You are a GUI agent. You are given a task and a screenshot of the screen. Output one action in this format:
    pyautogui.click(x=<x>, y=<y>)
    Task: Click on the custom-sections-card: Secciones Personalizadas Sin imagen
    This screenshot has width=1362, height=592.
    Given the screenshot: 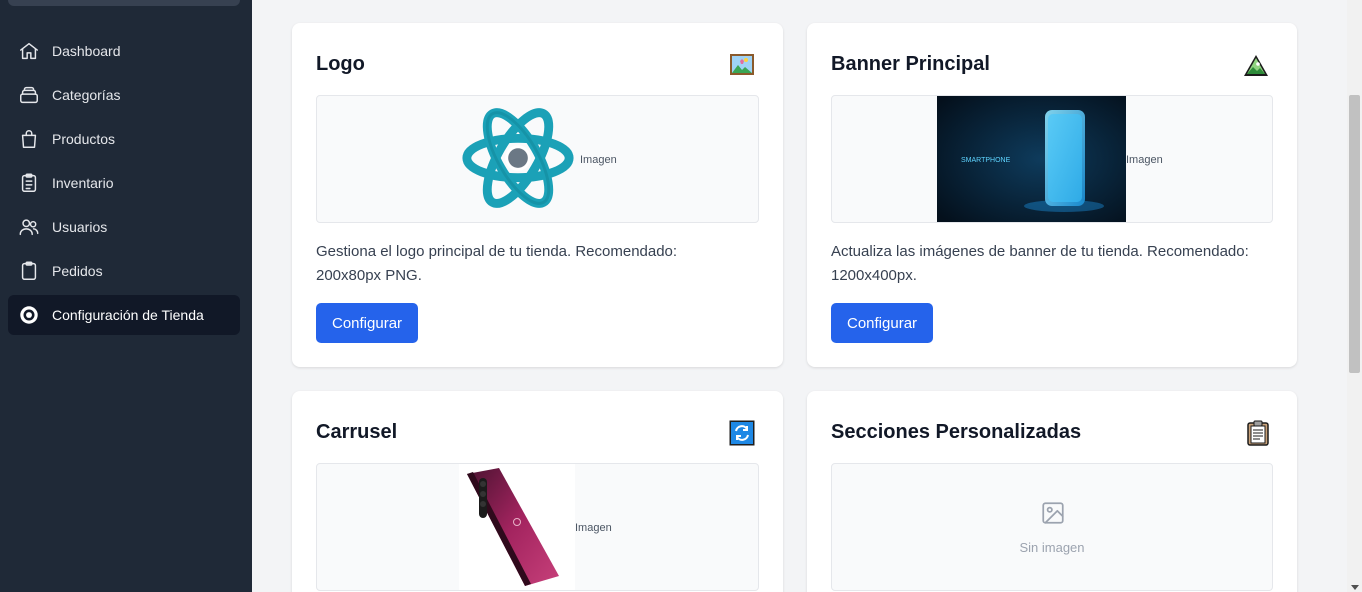 What is the action you would take?
    pyautogui.click(x=1052, y=491)
    